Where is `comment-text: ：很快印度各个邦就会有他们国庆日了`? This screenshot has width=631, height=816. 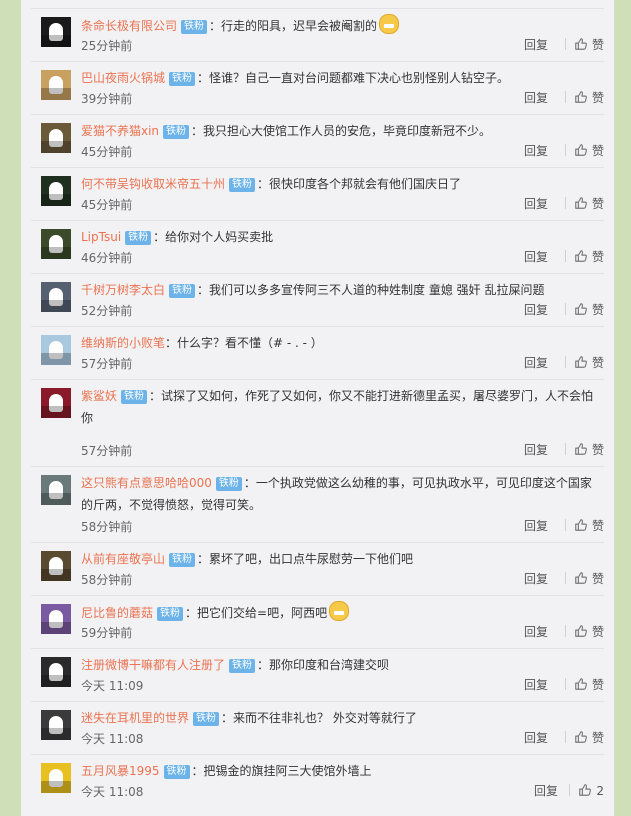 comment-text: ：很快印度各个邦就会有他们国庆日了 is located at coordinates (359, 184).